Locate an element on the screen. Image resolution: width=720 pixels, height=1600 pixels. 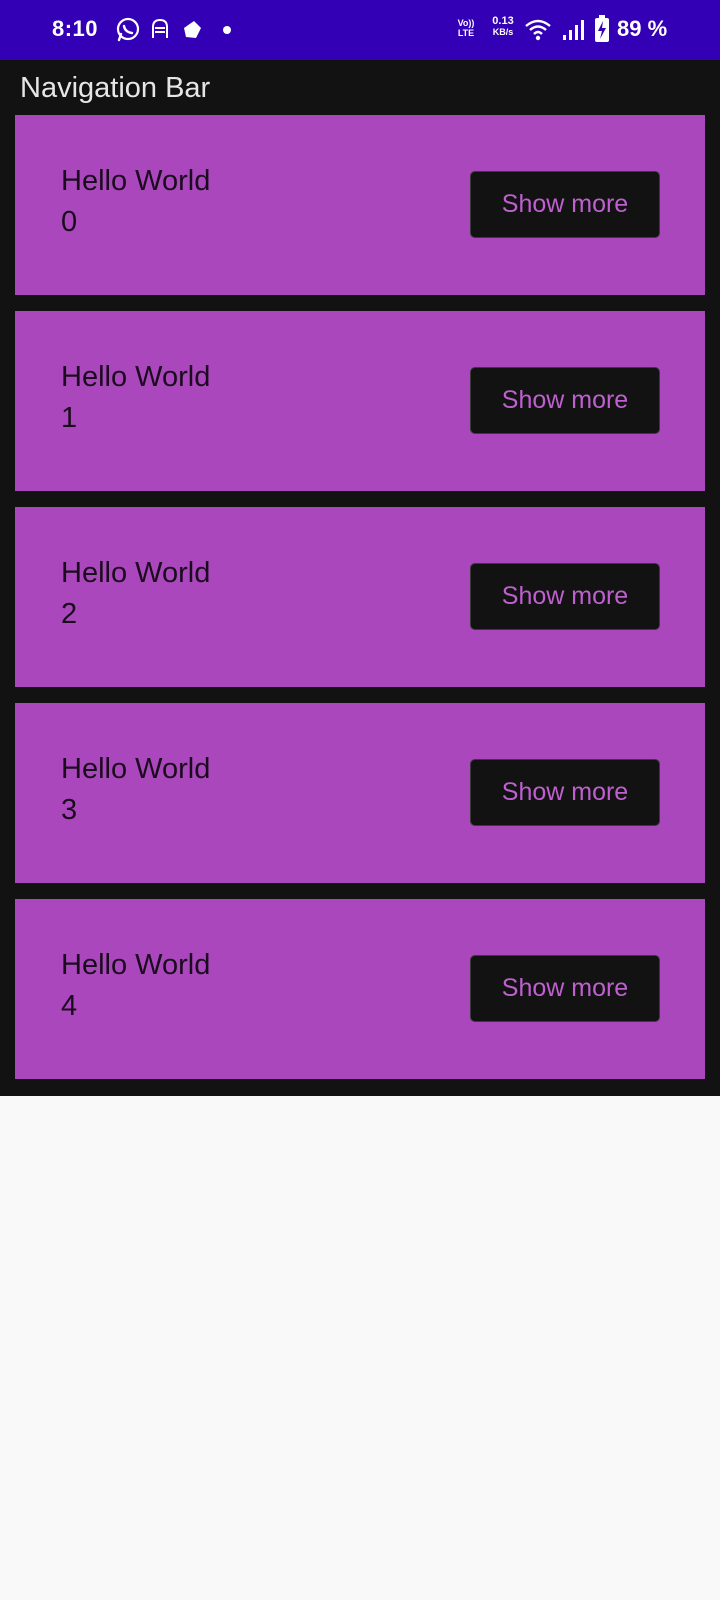
list-item: Hello World 2 Show more is located at coordinates (360, 597).